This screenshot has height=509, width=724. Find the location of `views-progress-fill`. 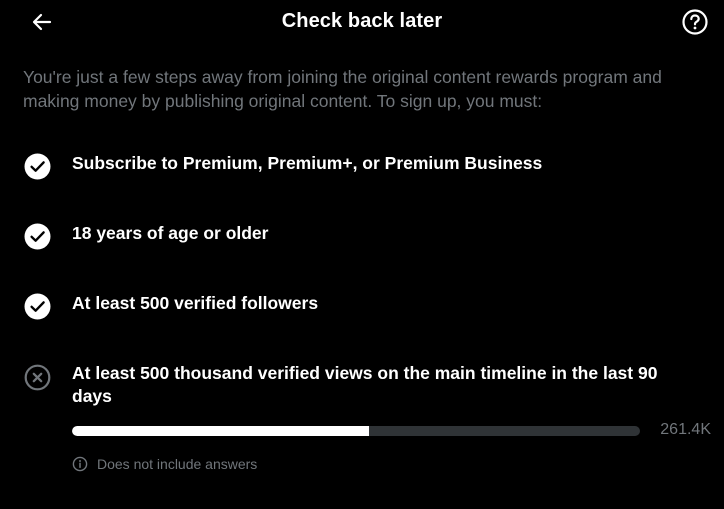

views-progress-fill is located at coordinates (220, 431).